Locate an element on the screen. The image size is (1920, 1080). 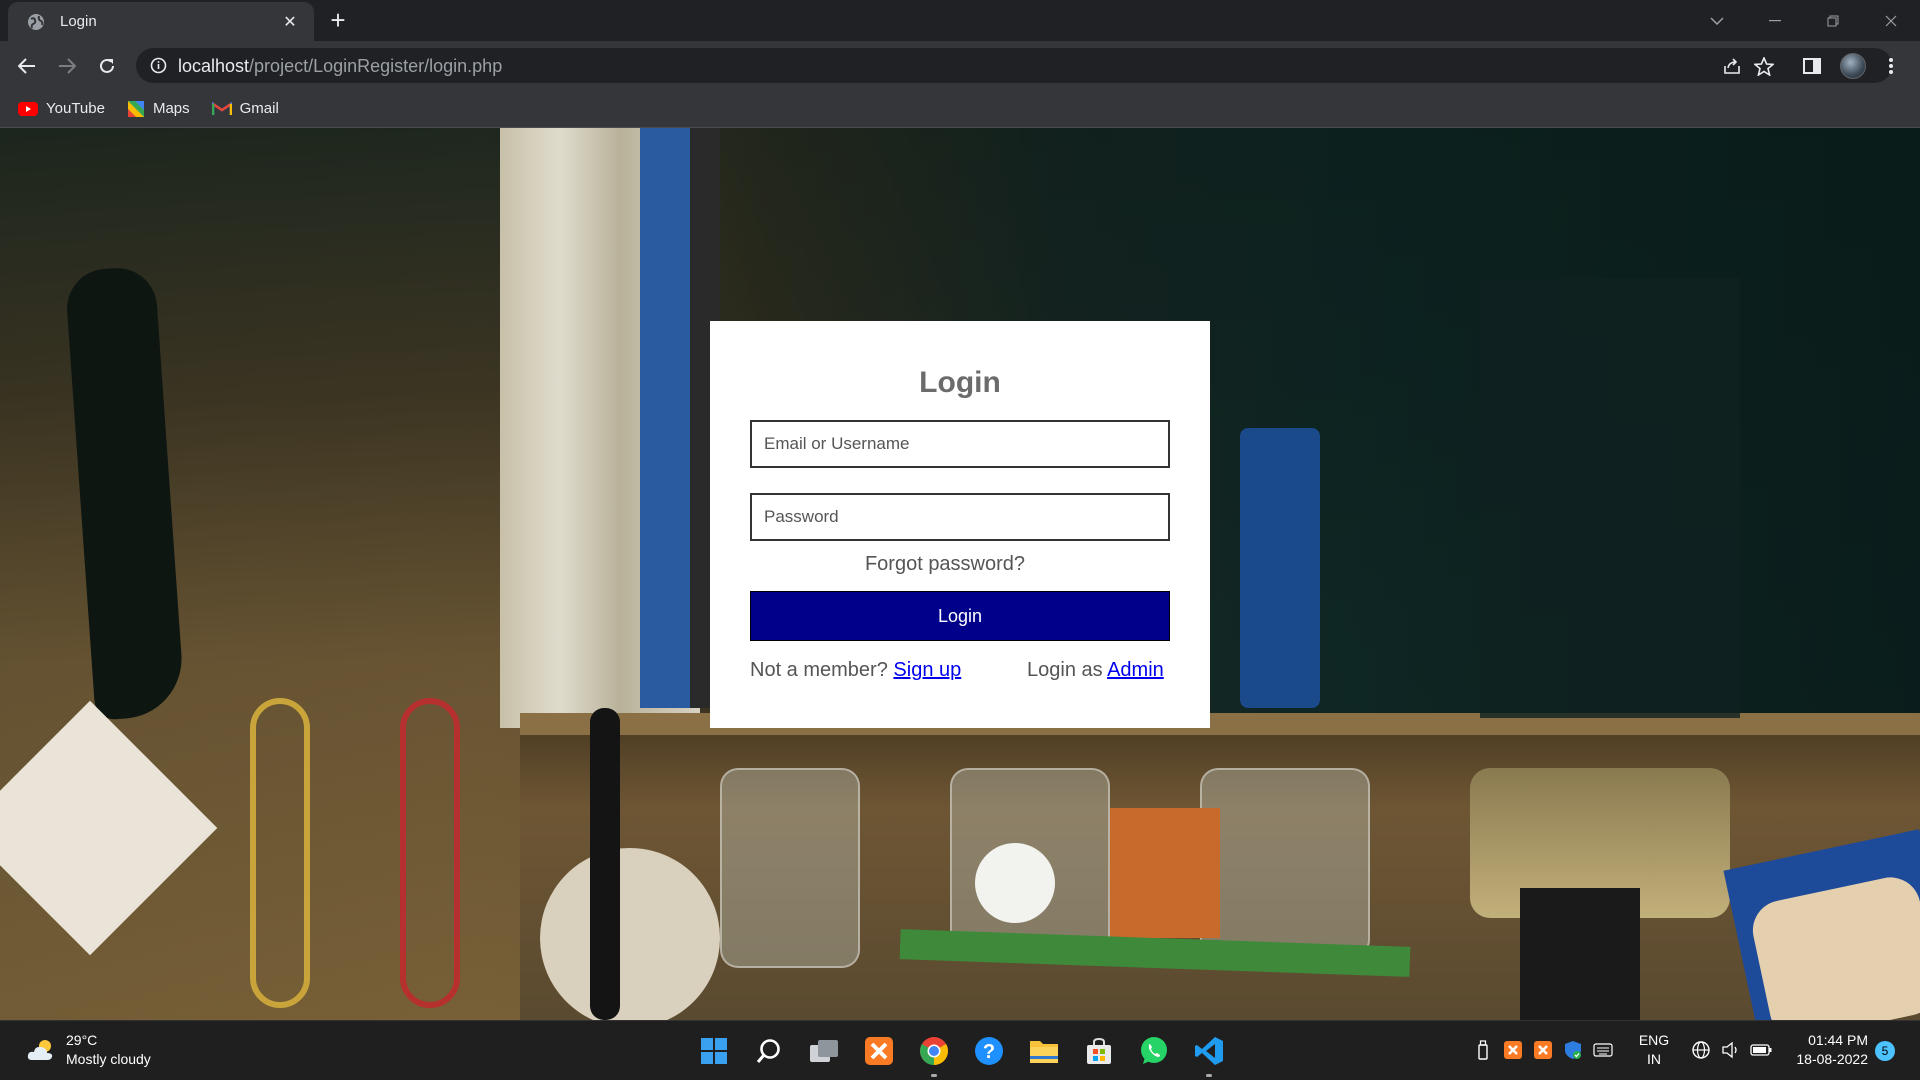
bookmark-gmail: Gmail is located at coordinates (245, 108).